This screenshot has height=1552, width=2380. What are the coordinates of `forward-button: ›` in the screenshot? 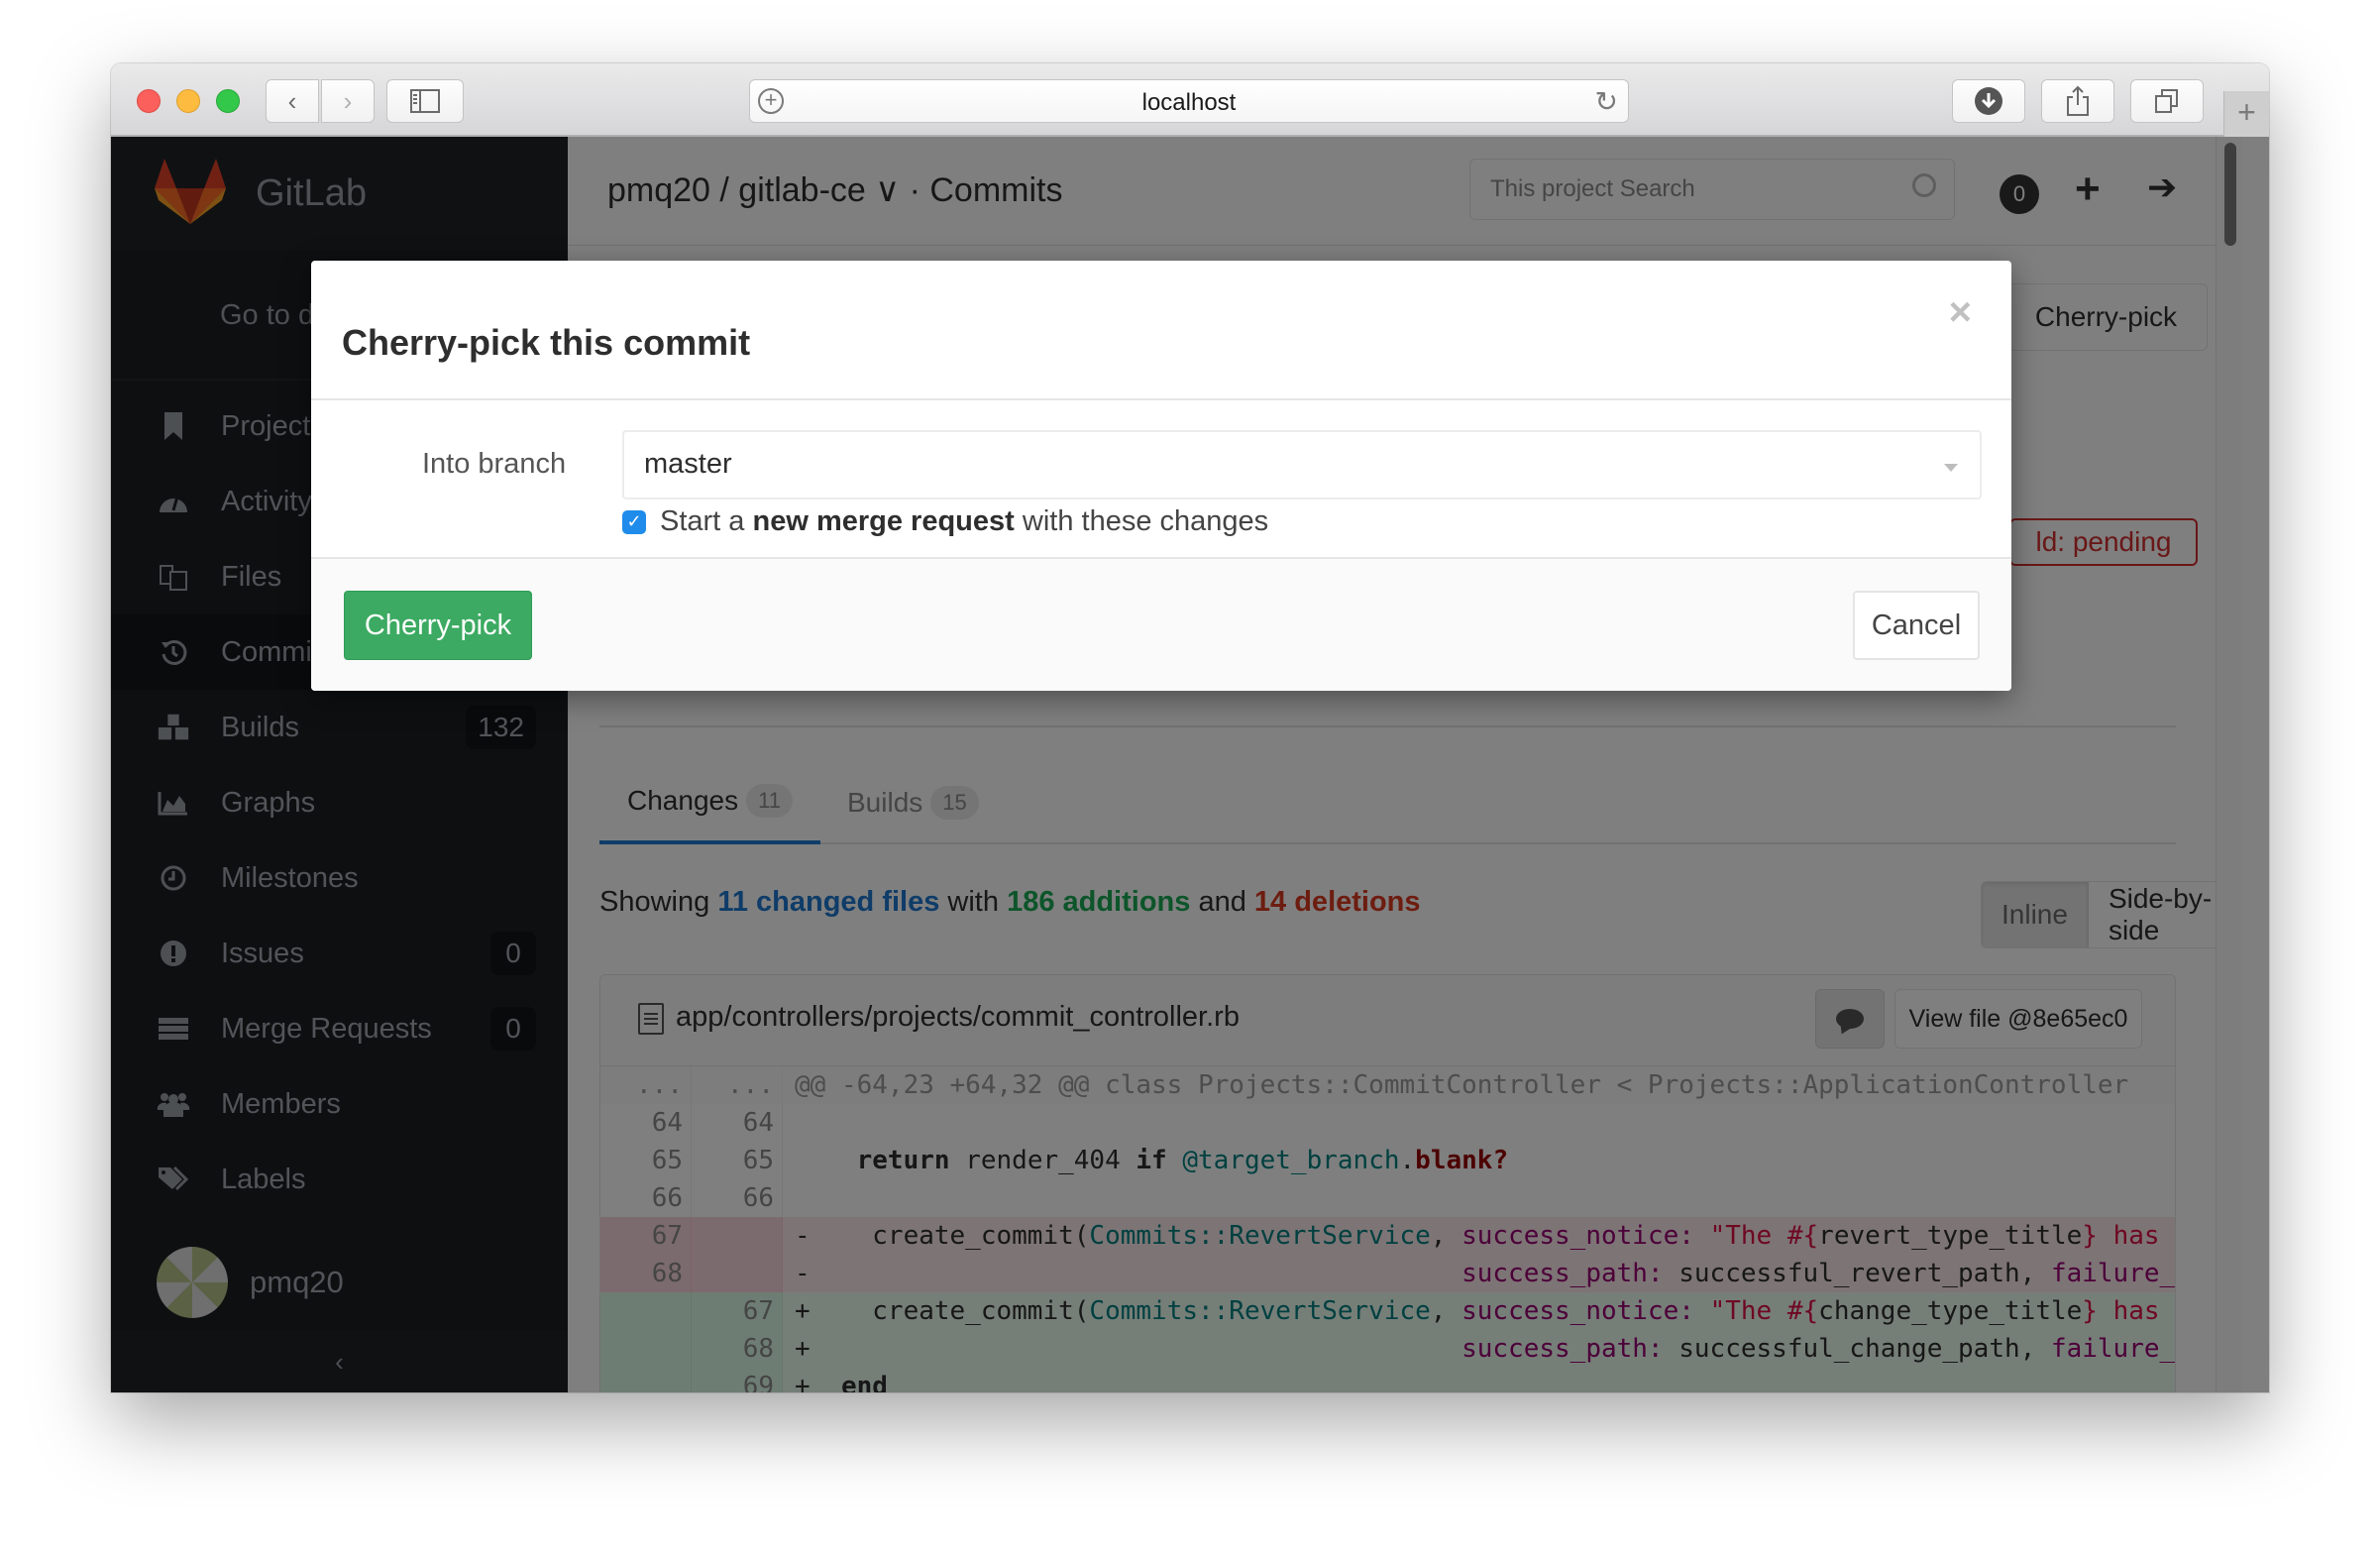 It's located at (348, 101).